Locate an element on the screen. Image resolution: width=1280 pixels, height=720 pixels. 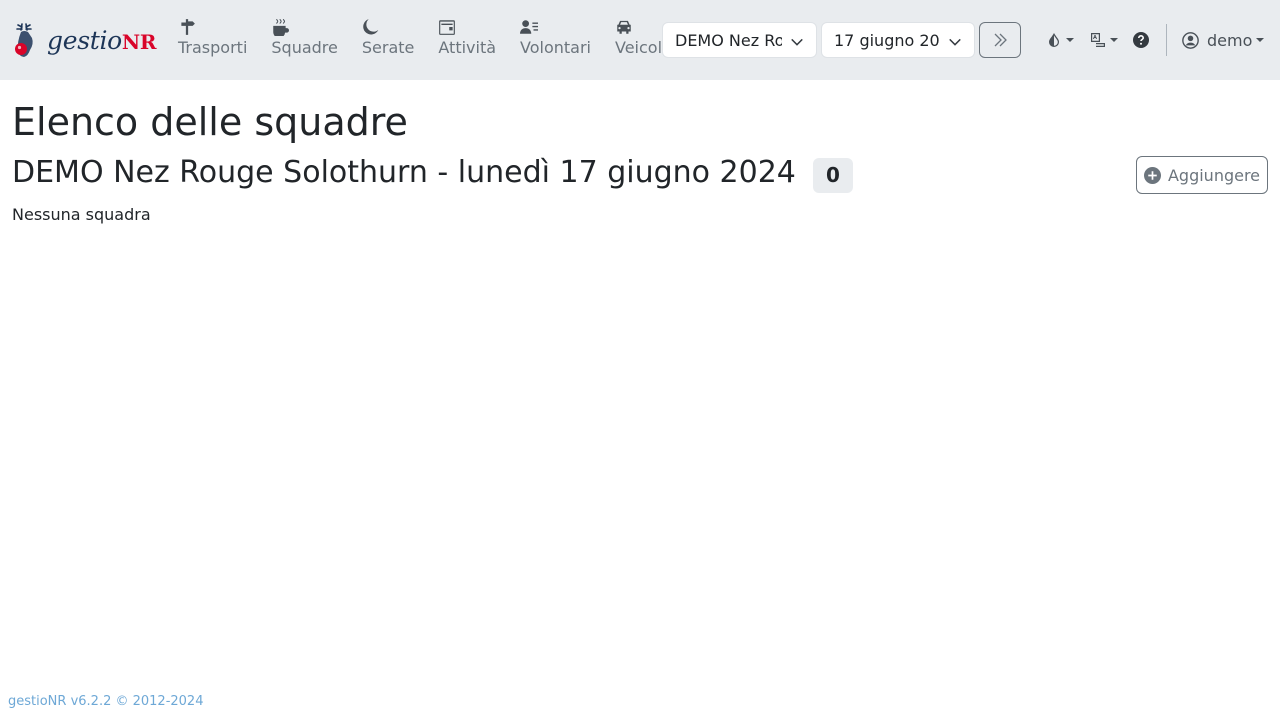
count-badge: 0 is located at coordinates (832, 175).